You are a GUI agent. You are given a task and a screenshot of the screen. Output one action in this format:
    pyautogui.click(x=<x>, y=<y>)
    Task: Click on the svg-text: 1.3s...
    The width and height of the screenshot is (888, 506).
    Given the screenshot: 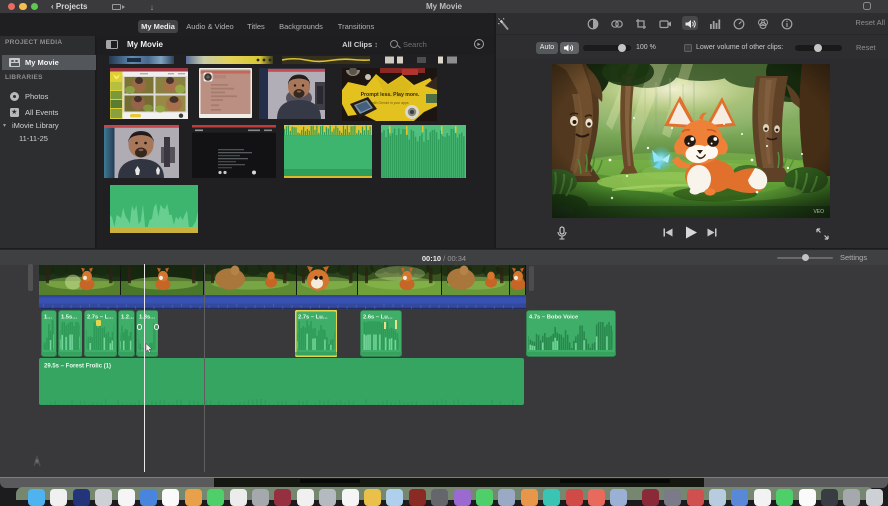 What is the action you would take?
    pyautogui.click(x=147, y=318)
    